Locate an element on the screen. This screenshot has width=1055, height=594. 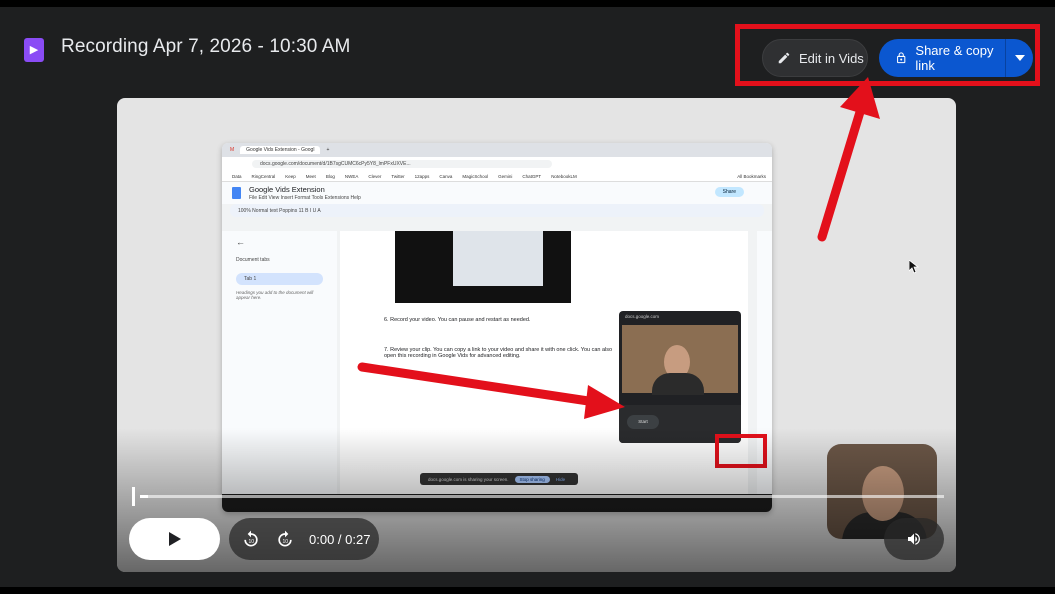
arrow-to-share-icon is located at coordinates (848, 159).